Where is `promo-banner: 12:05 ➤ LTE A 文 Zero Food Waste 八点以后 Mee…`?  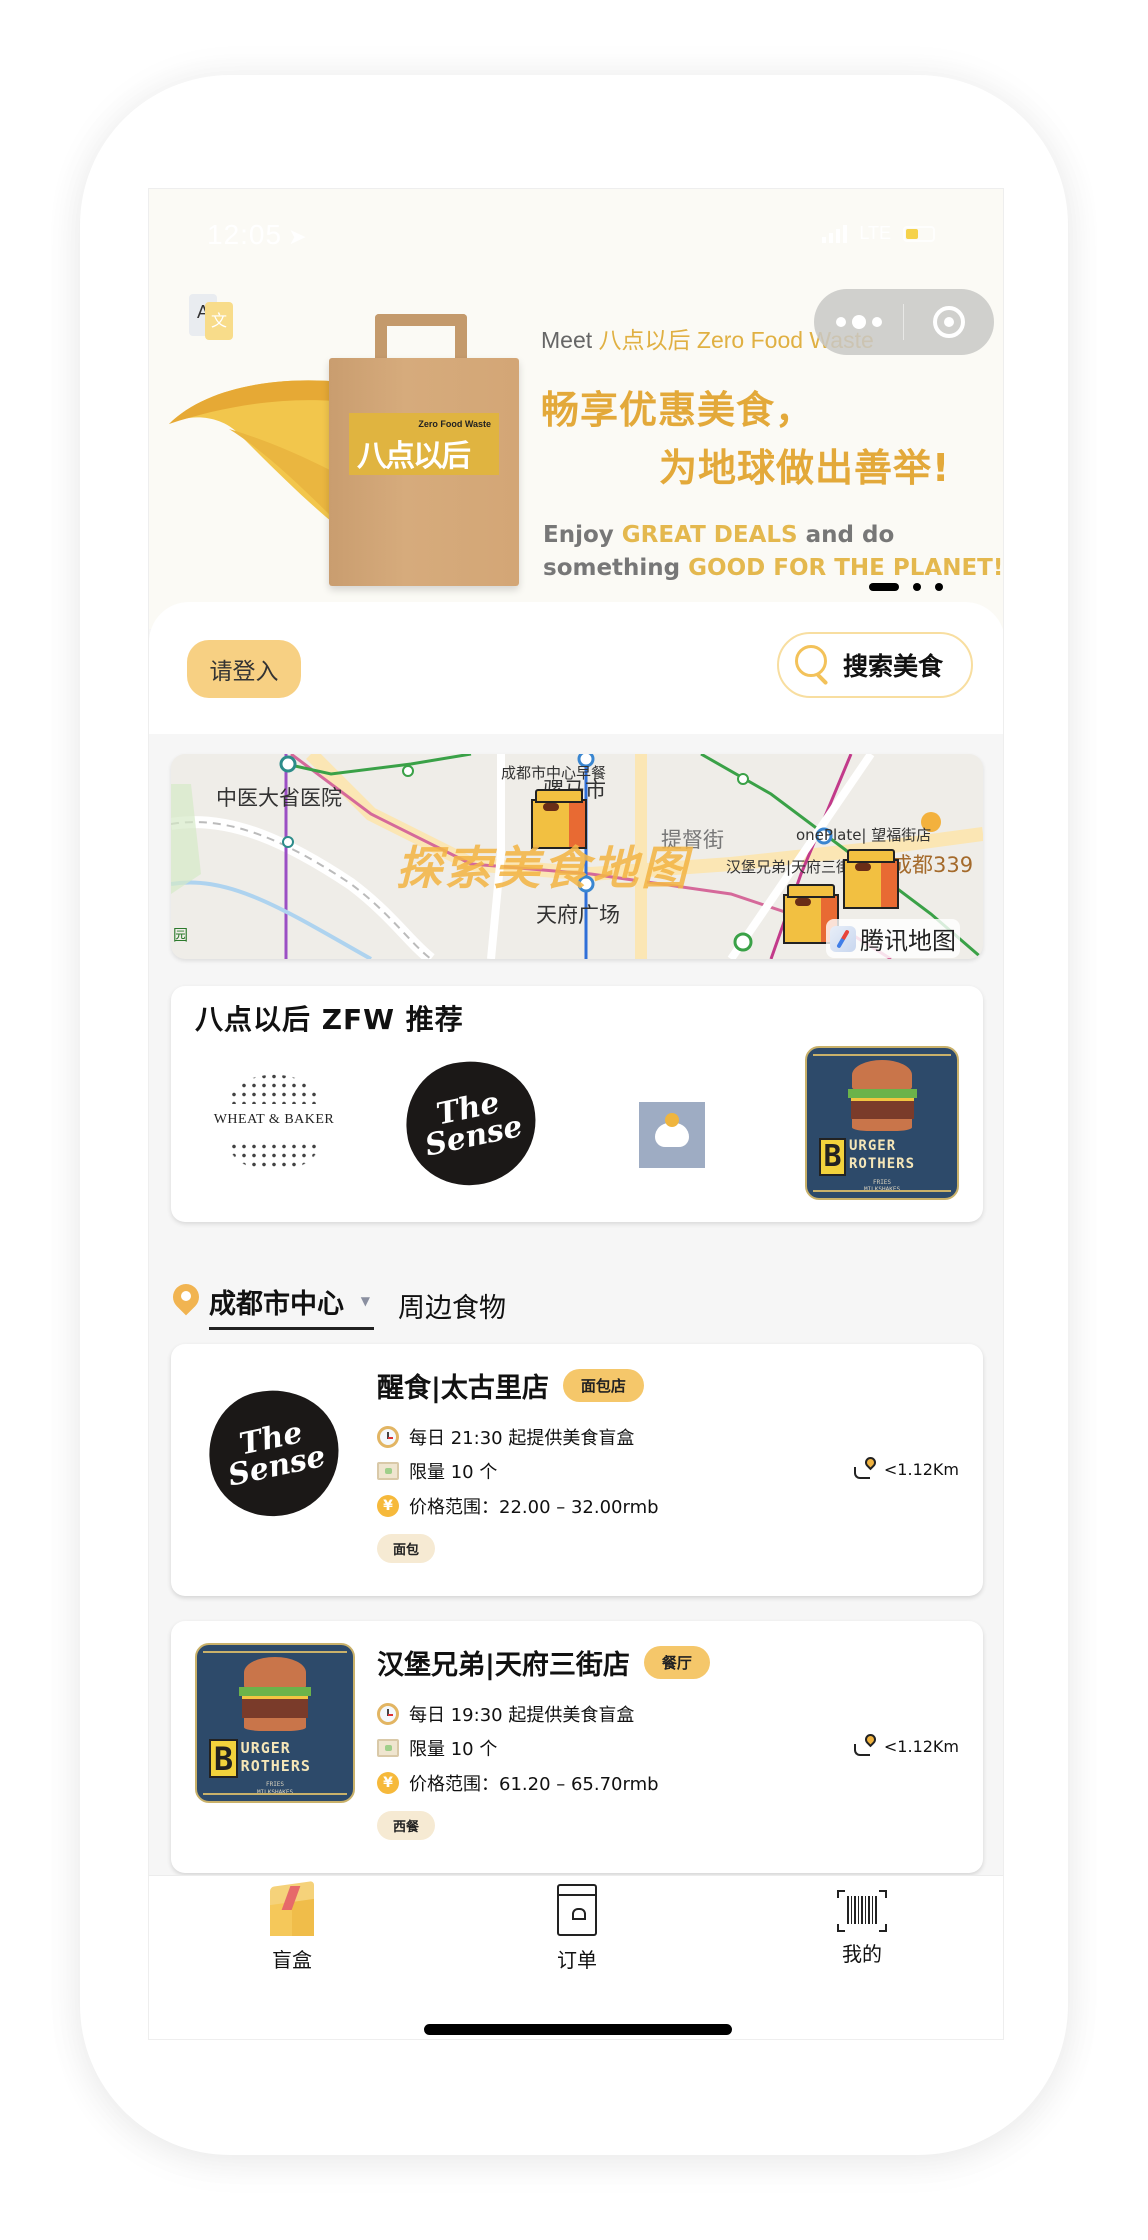 promo-banner: 12:05 ➤ LTE A 文 Zero Food Waste 八点以后 Mee… is located at coordinates (576, 409).